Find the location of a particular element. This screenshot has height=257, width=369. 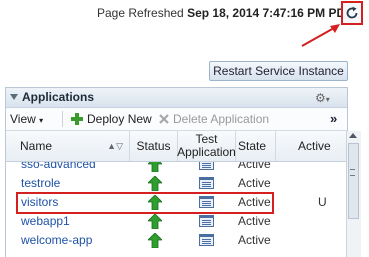

deploy-new-button: Deploy New is located at coordinates (111, 119).